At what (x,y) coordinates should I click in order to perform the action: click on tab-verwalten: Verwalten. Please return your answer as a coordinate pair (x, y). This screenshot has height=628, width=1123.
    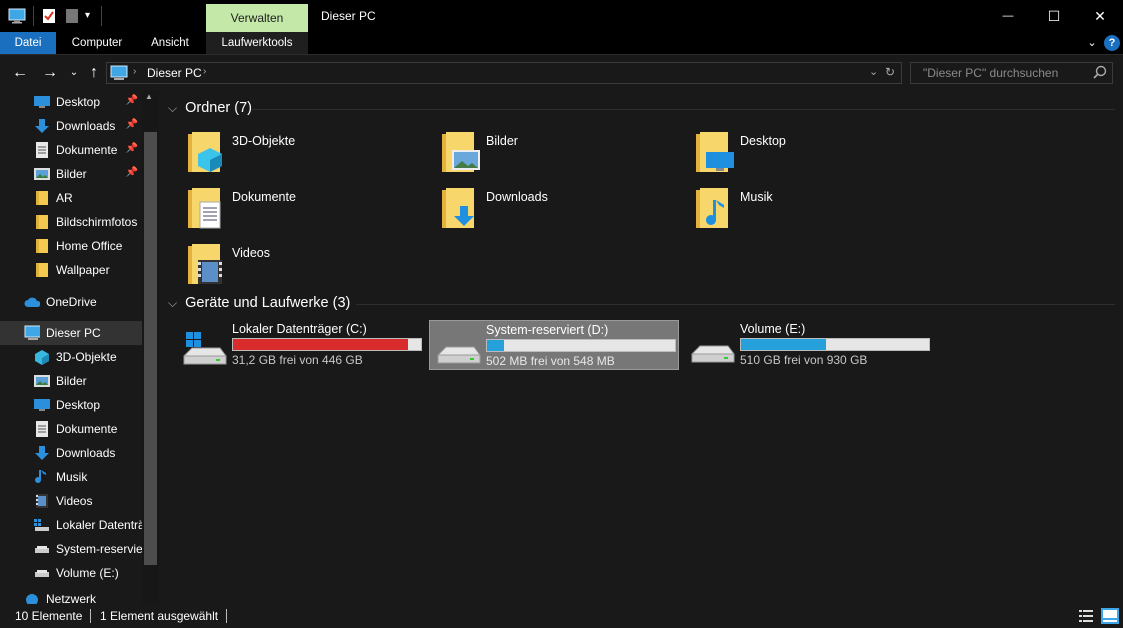
    Looking at the image, I should click on (257, 18).